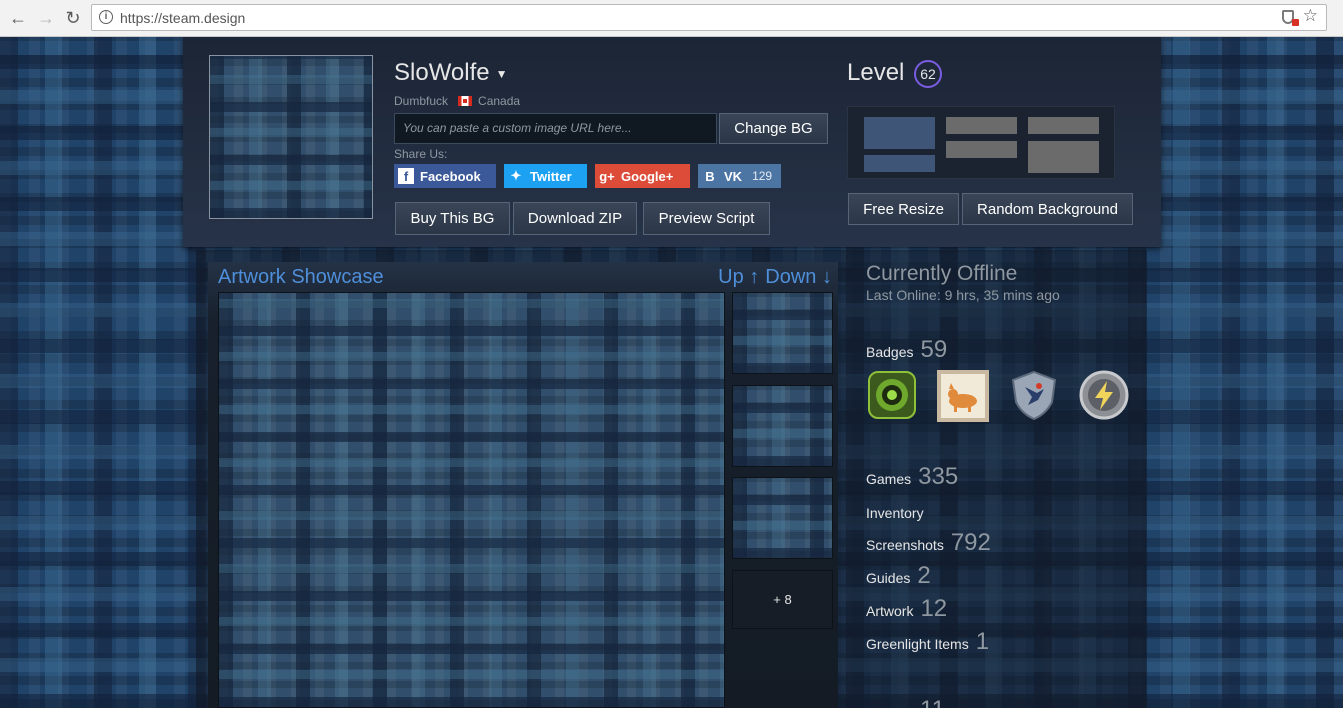 This screenshot has height=708, width=1343. I want to click on google-plus-share-button: g+ Google+, so click(642, 176).